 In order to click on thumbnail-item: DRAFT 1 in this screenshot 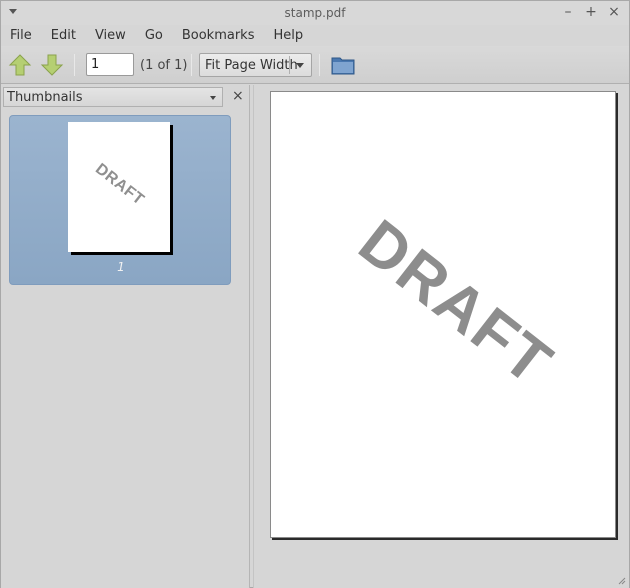, I will do `click(120, 200)`.